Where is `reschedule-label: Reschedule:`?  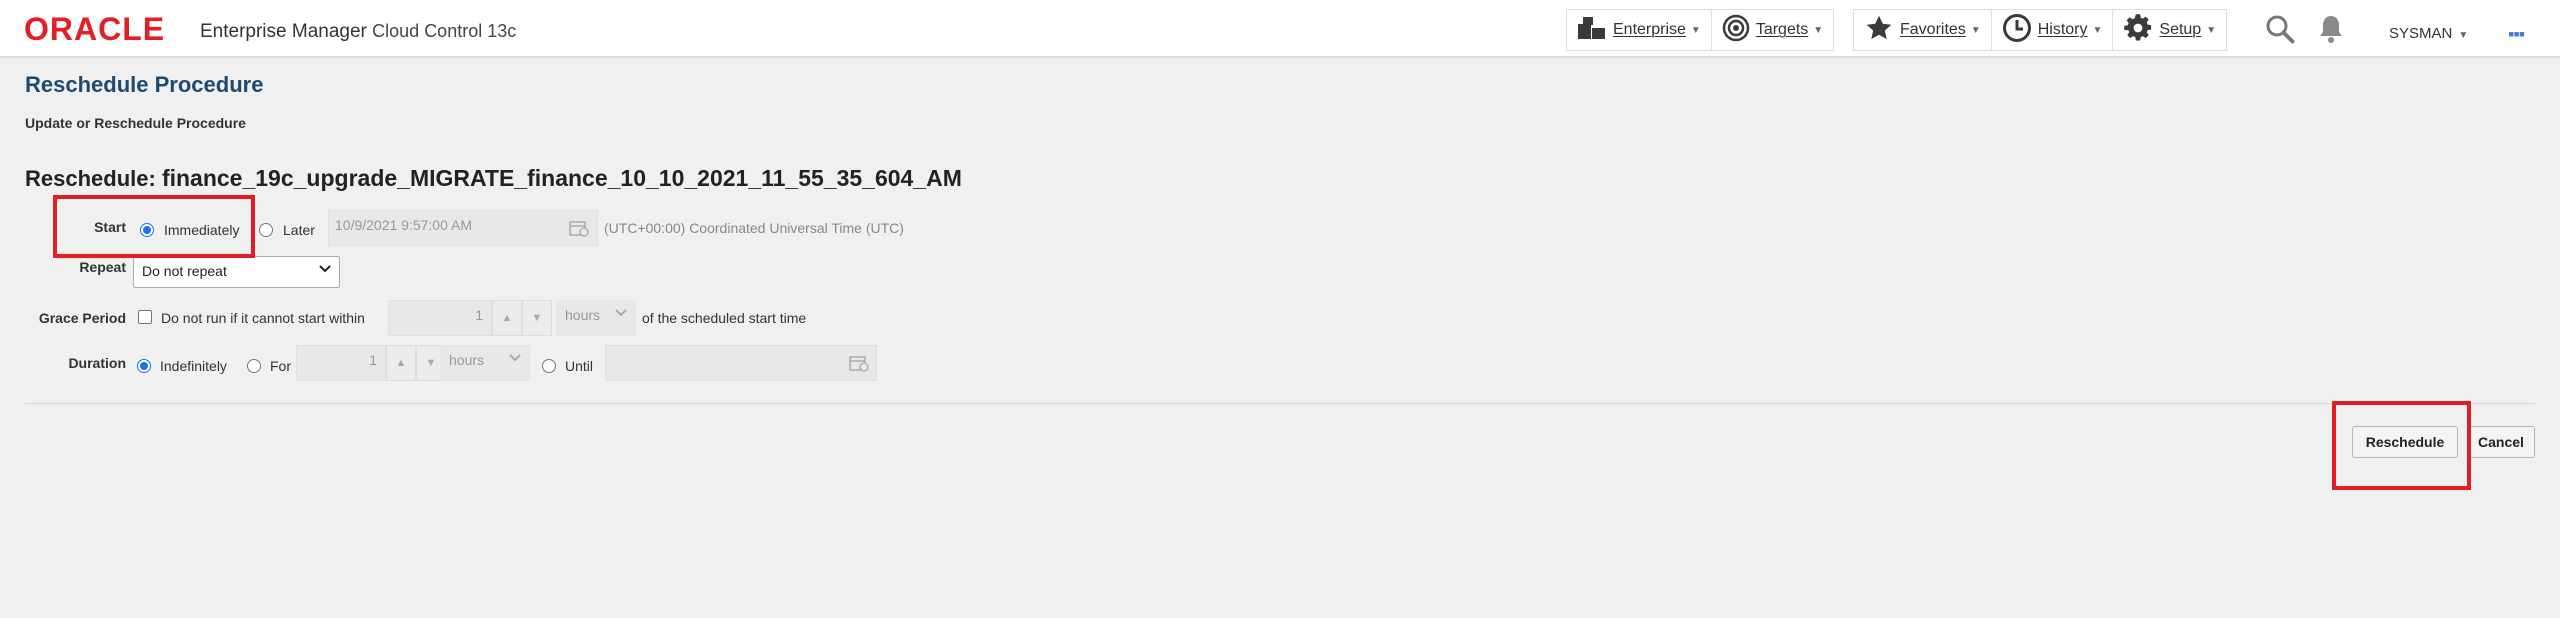 reschedule-label: Reschedule: is located at coordinates (90, 178).